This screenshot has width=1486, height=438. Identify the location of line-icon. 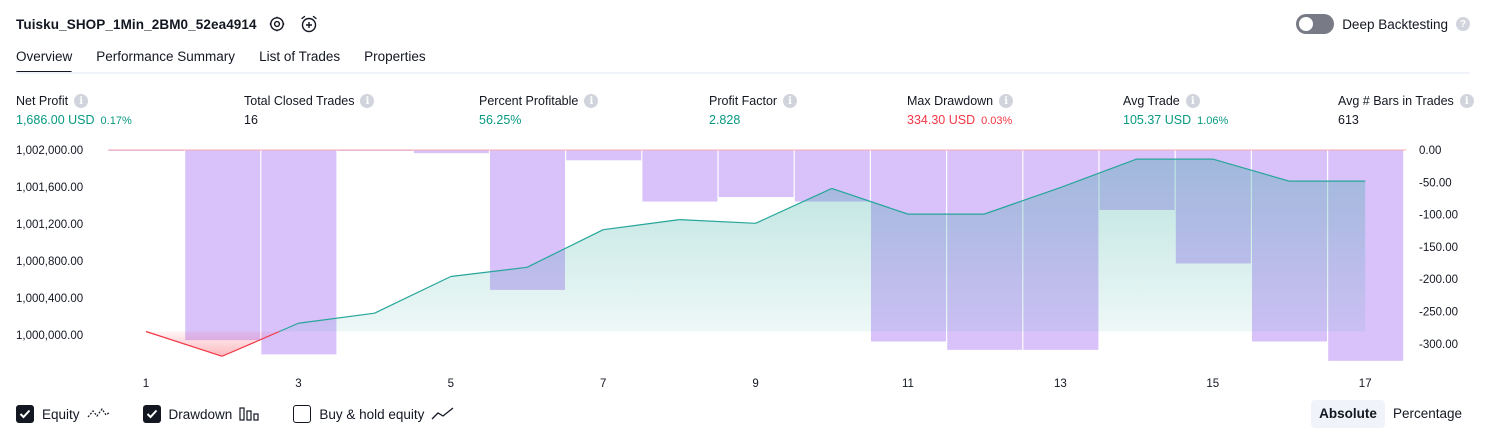
(99, 414).